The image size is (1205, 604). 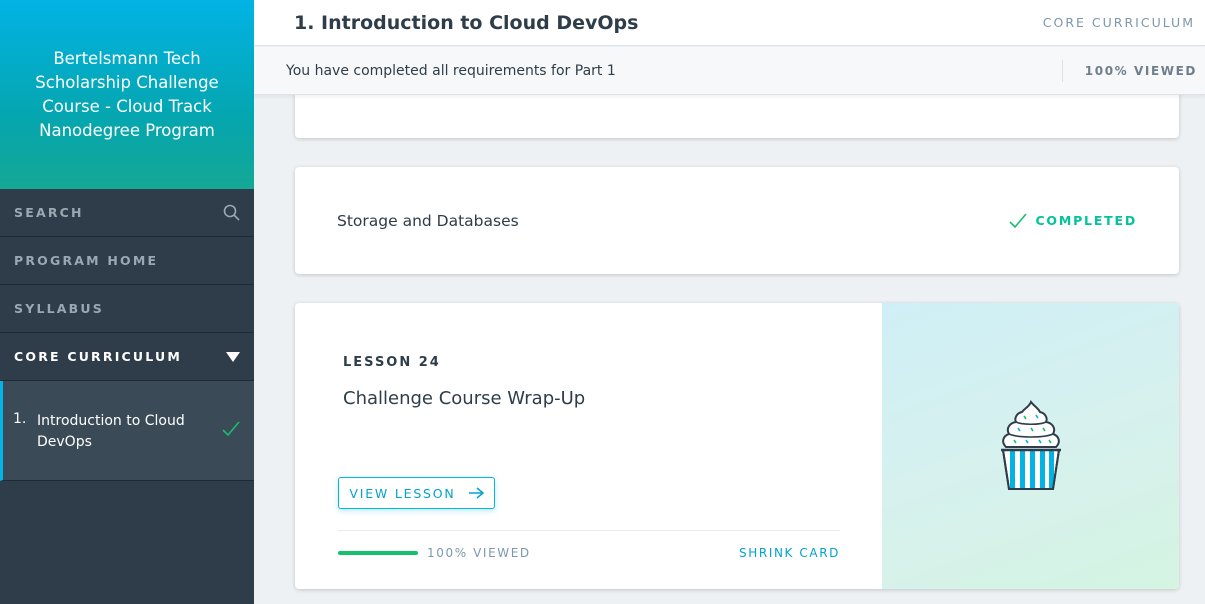 I want to click on lesson-card-storage: Storage and Databases COMPLETED, so click(x=737, y=220).